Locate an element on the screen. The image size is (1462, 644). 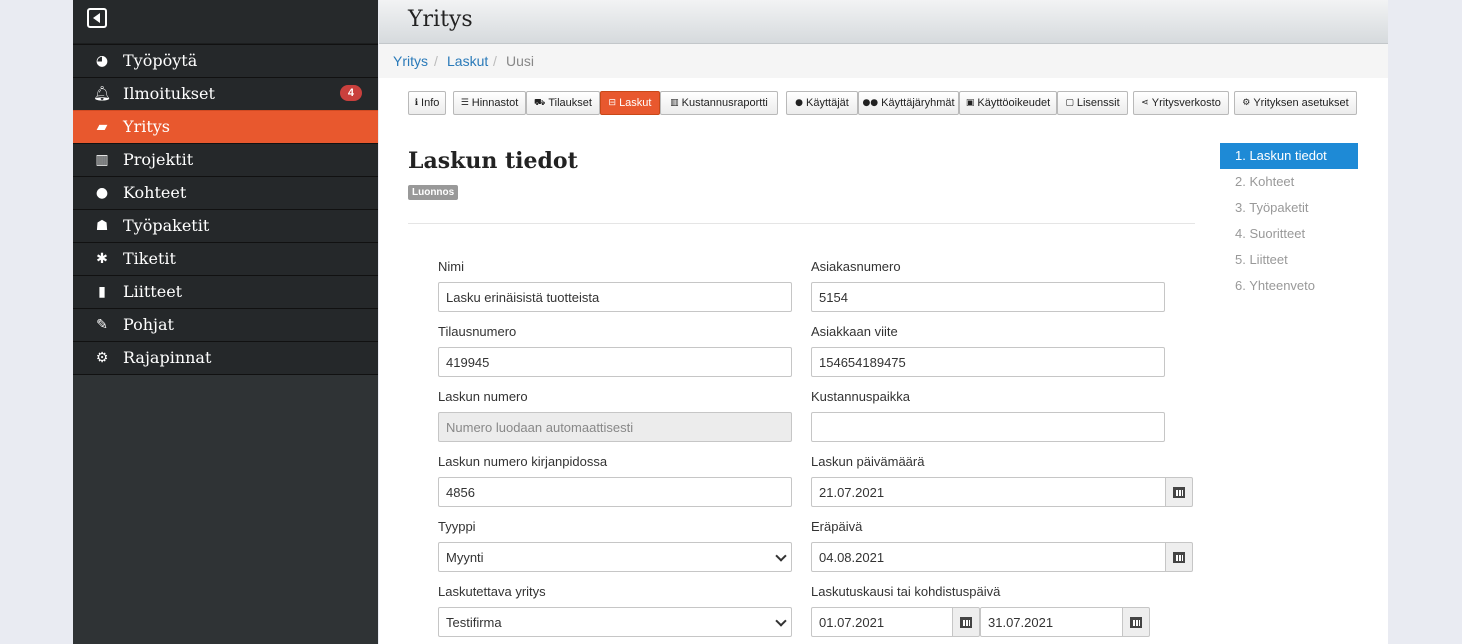
map-marker-icon: ● is located at coordinates (102, 193).